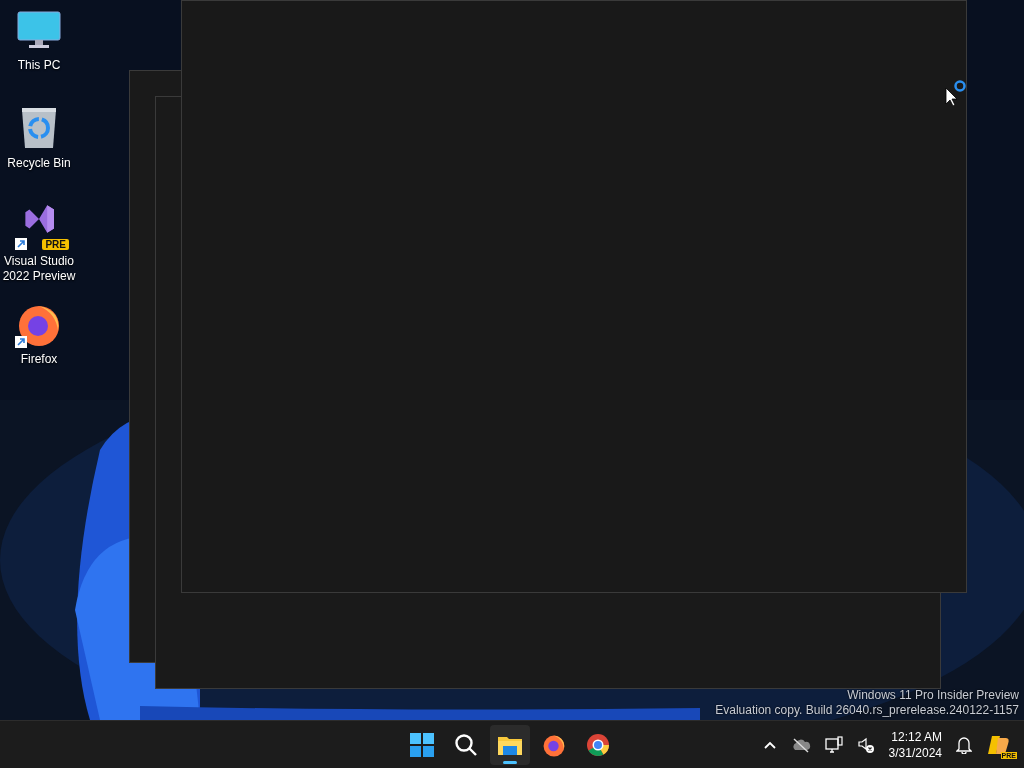 The image size is (1024, 768). I want to click on bell-icon, so click(964, 745).